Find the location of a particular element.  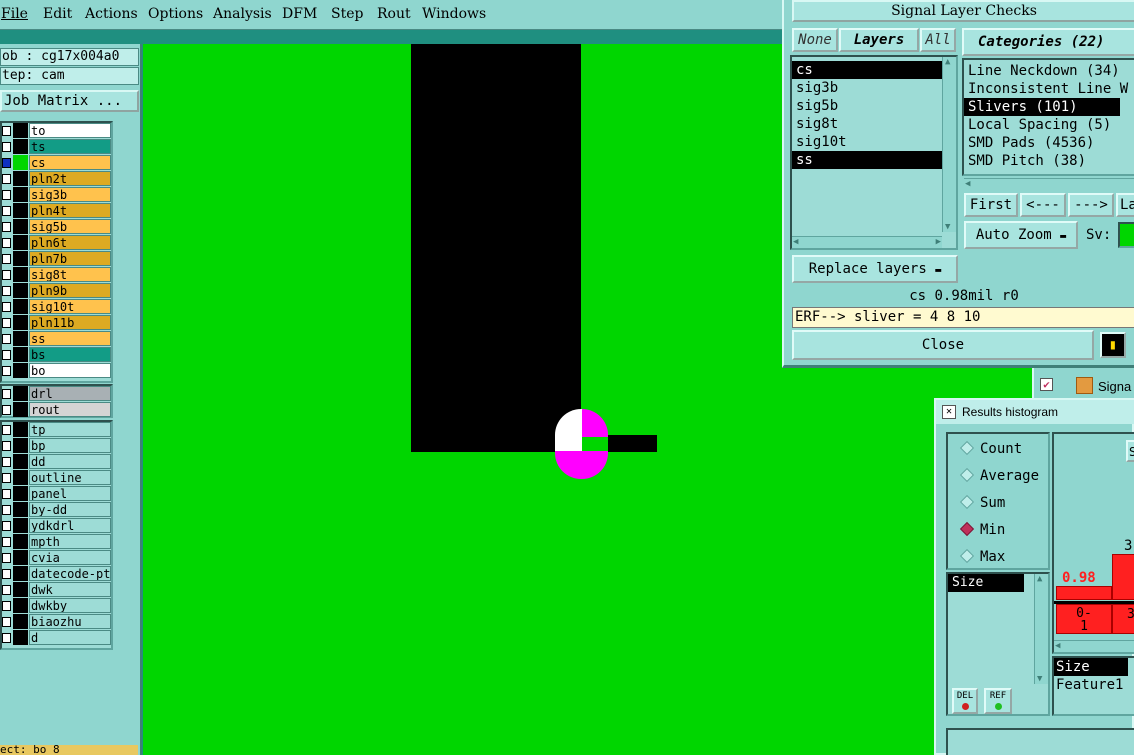

layer-row: tp is located at coordinates (56, 430).